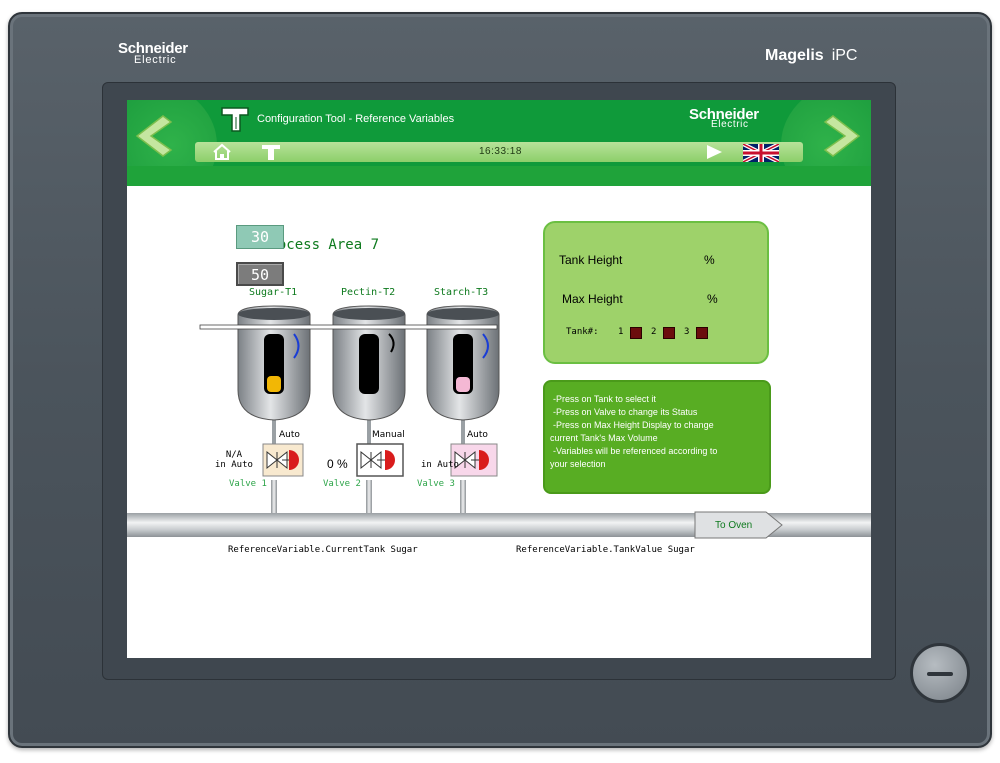 This screenshot has width=1000, height=763. What do you see at coordinates (369, 498) in the screenshot?
I see `tank-2-outlet-pipe` at bounding box center [369, 498].